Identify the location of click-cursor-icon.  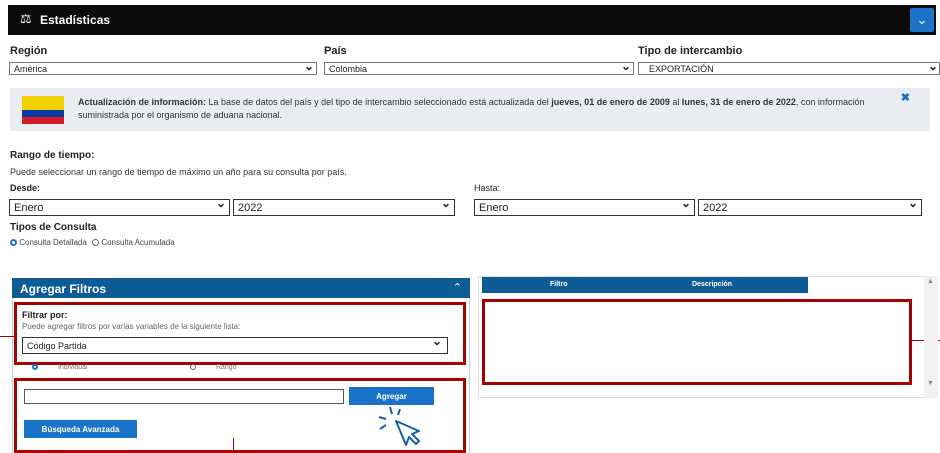
(399, 426).